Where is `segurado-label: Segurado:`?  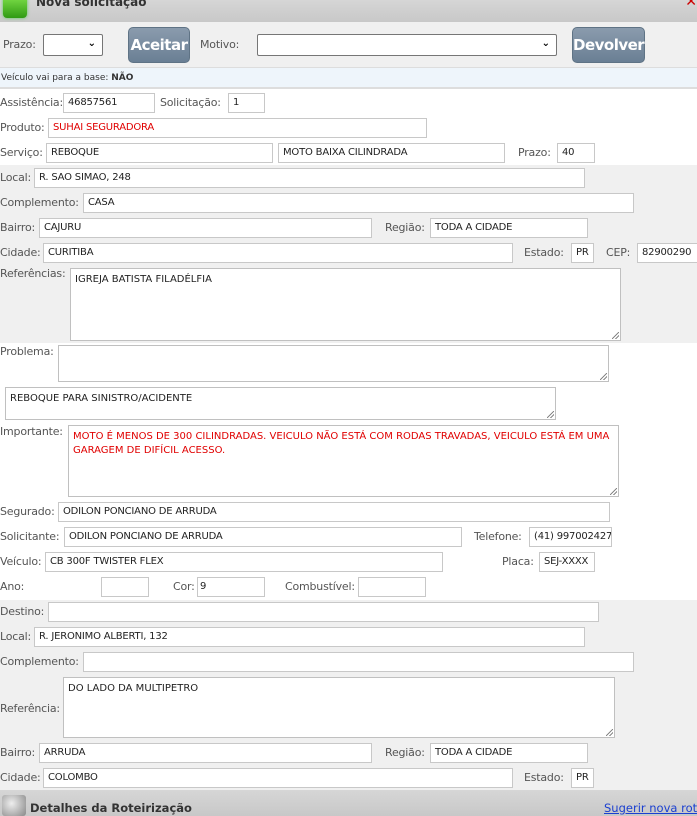 segurado-label: Segurado: is located at coordinates (27, 511).